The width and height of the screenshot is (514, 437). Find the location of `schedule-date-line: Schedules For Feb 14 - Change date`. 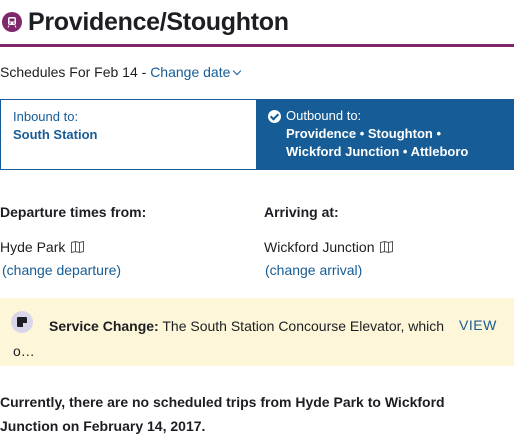

schedule-date-line: Schedules For Feb 14 - Change date is located at coordinates (121, 72).